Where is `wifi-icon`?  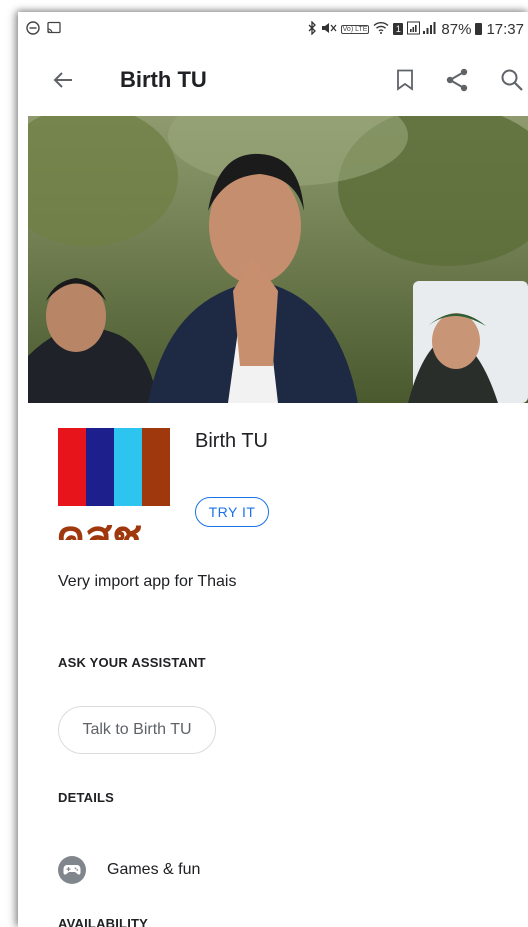
wifi-icon is located at coordinates (381, 29).